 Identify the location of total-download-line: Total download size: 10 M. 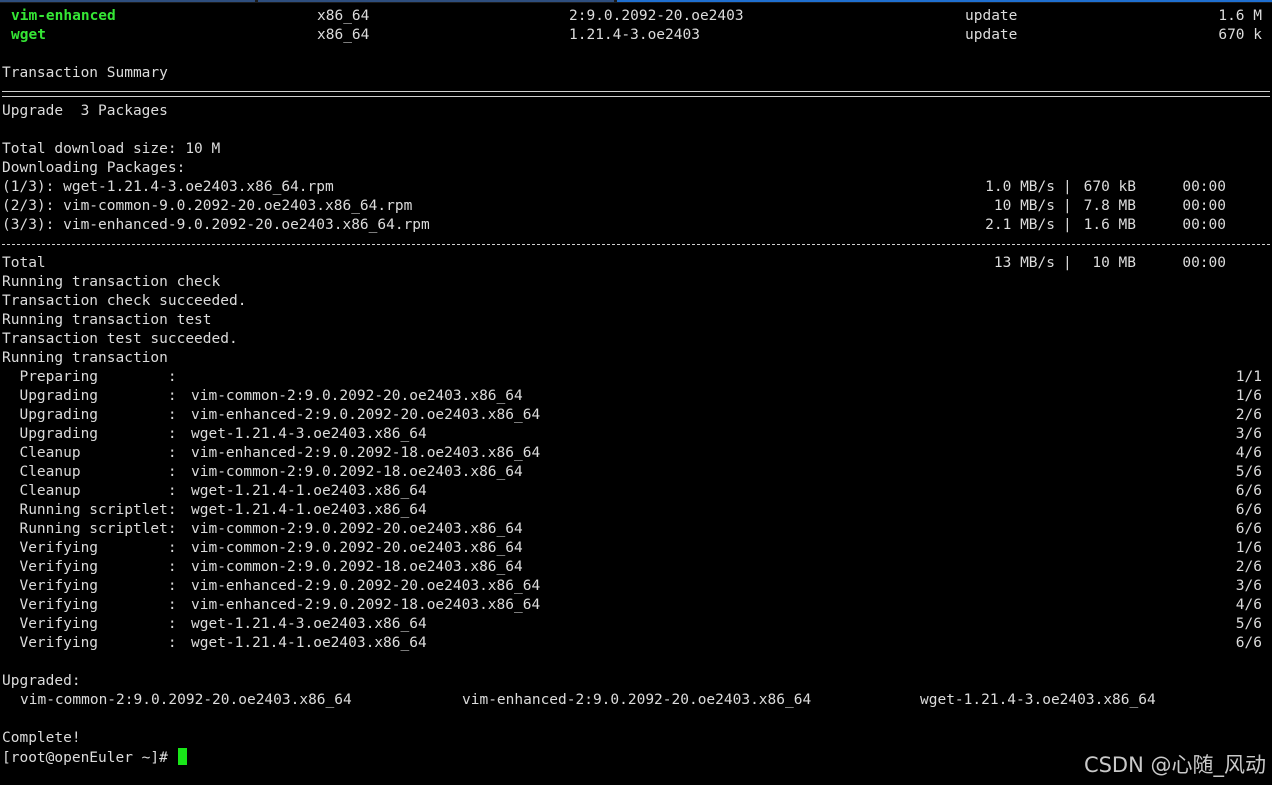
(636, 149).